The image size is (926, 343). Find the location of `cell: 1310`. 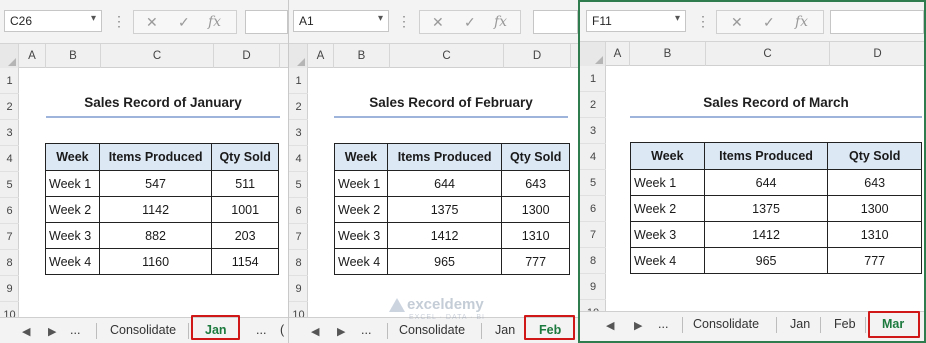

cell: 1310 is located at coordinates (874, 234).